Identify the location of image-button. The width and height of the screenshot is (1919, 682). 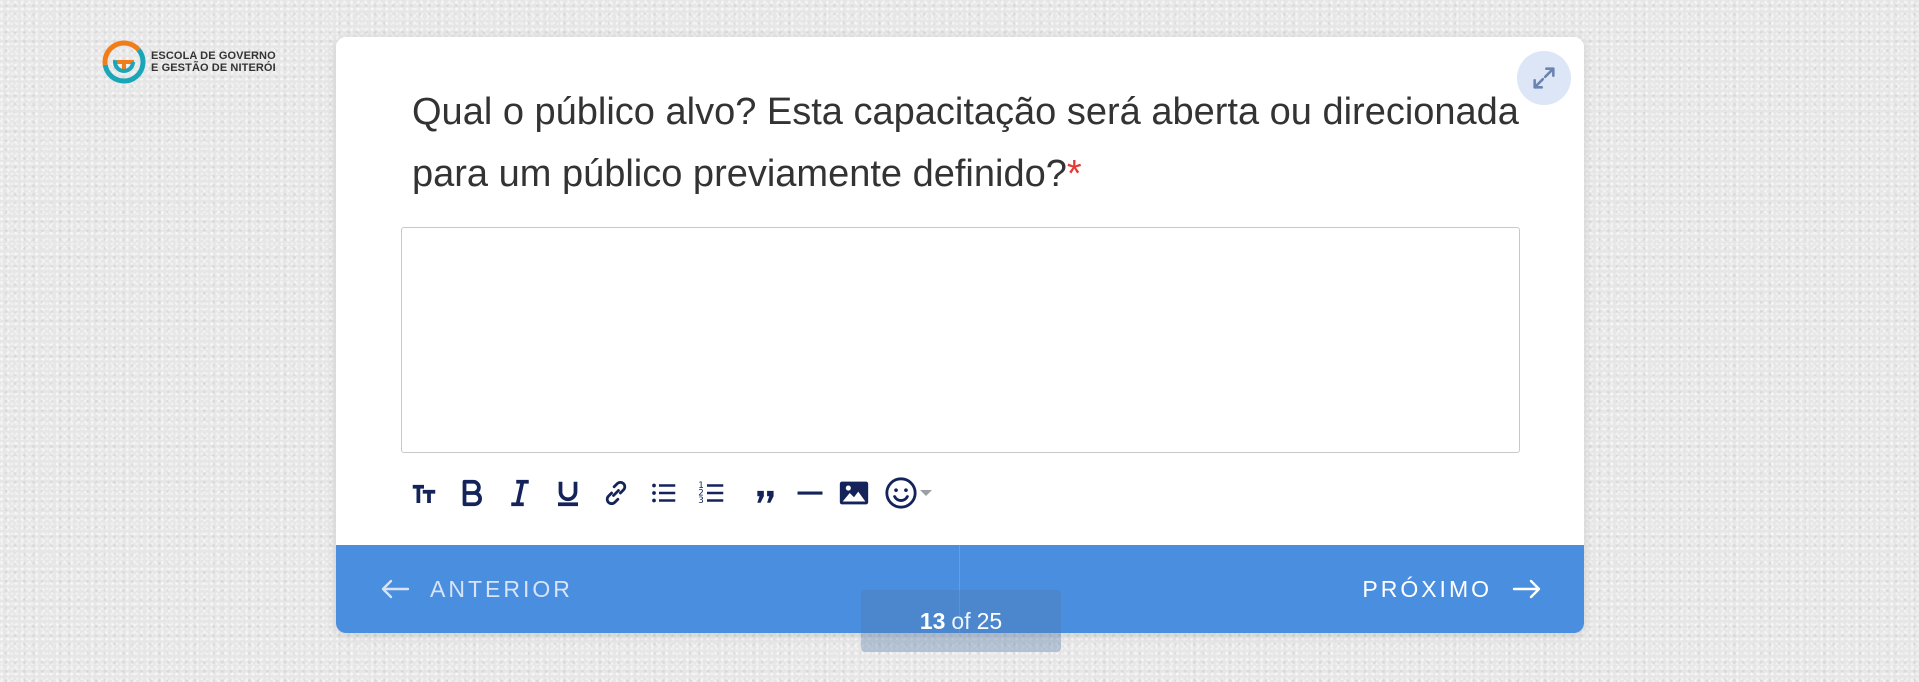
(854, 493).